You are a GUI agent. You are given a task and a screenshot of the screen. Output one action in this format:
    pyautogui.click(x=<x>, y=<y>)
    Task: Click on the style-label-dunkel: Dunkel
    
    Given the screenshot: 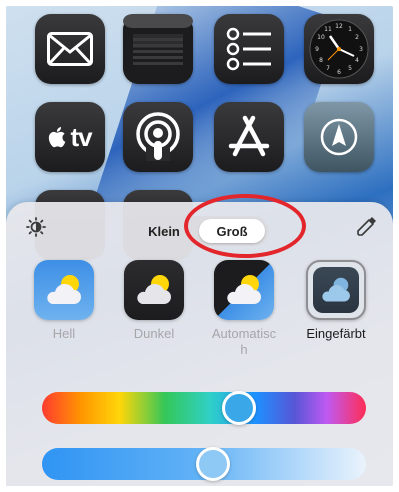 What is the action you would take?
    pyautogui.click(x=154, y=333)
    